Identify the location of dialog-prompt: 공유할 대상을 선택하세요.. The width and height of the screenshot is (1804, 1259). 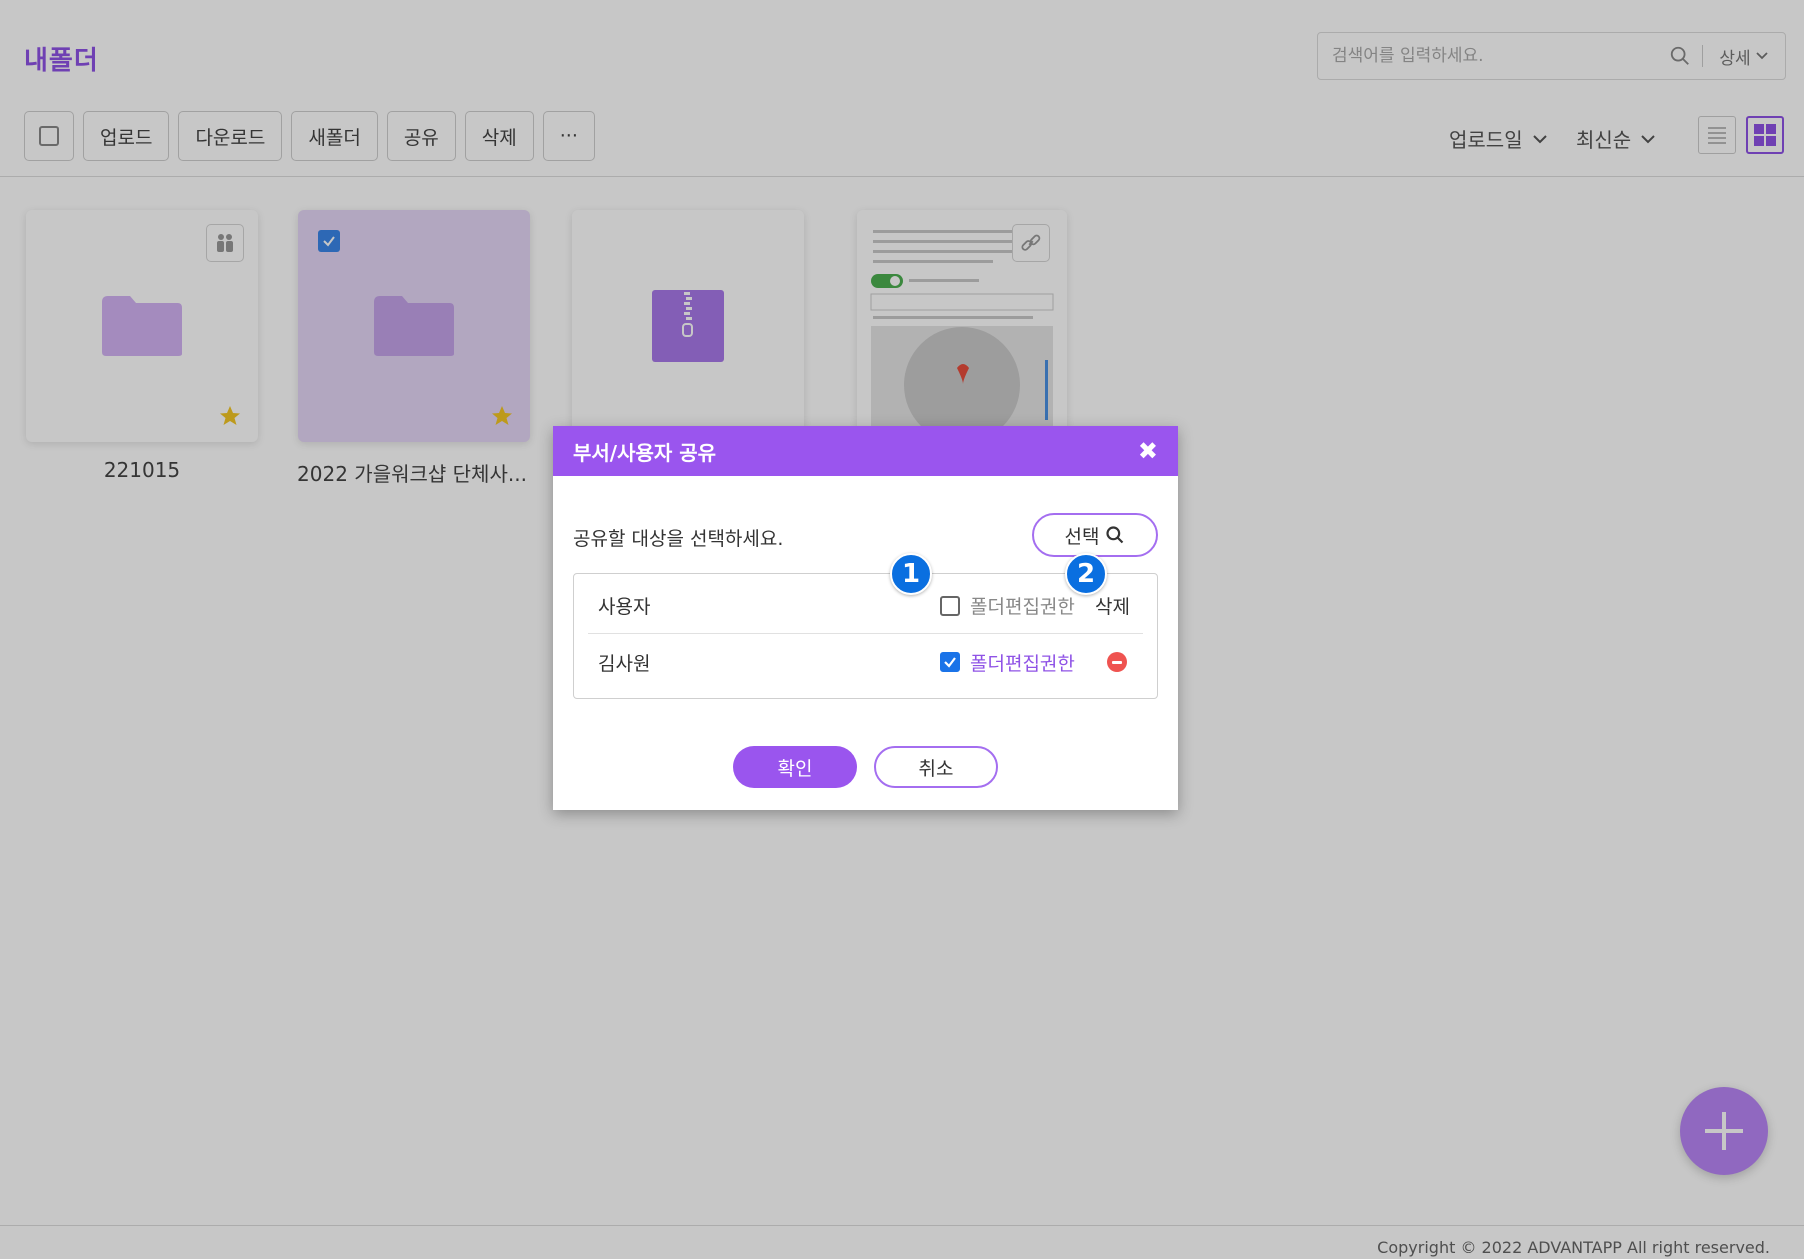
(678, 539).